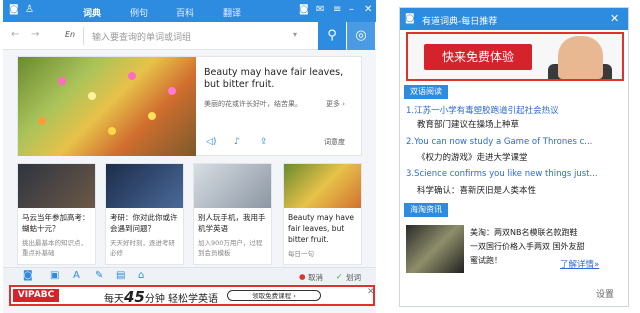 The image size is (640, 313). What do you see at coordinates (335, 104) in the screenshot?
I see `more-link: 更多 ›` at bounding box center [335, 104].